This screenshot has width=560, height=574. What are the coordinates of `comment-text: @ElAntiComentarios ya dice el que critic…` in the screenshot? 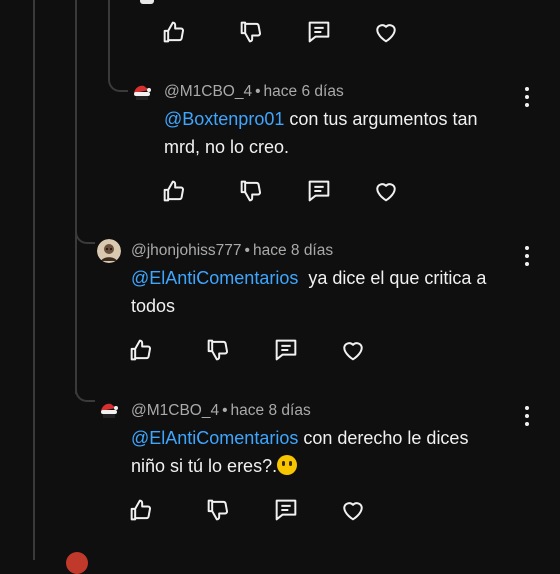 It's located at (328, 292).